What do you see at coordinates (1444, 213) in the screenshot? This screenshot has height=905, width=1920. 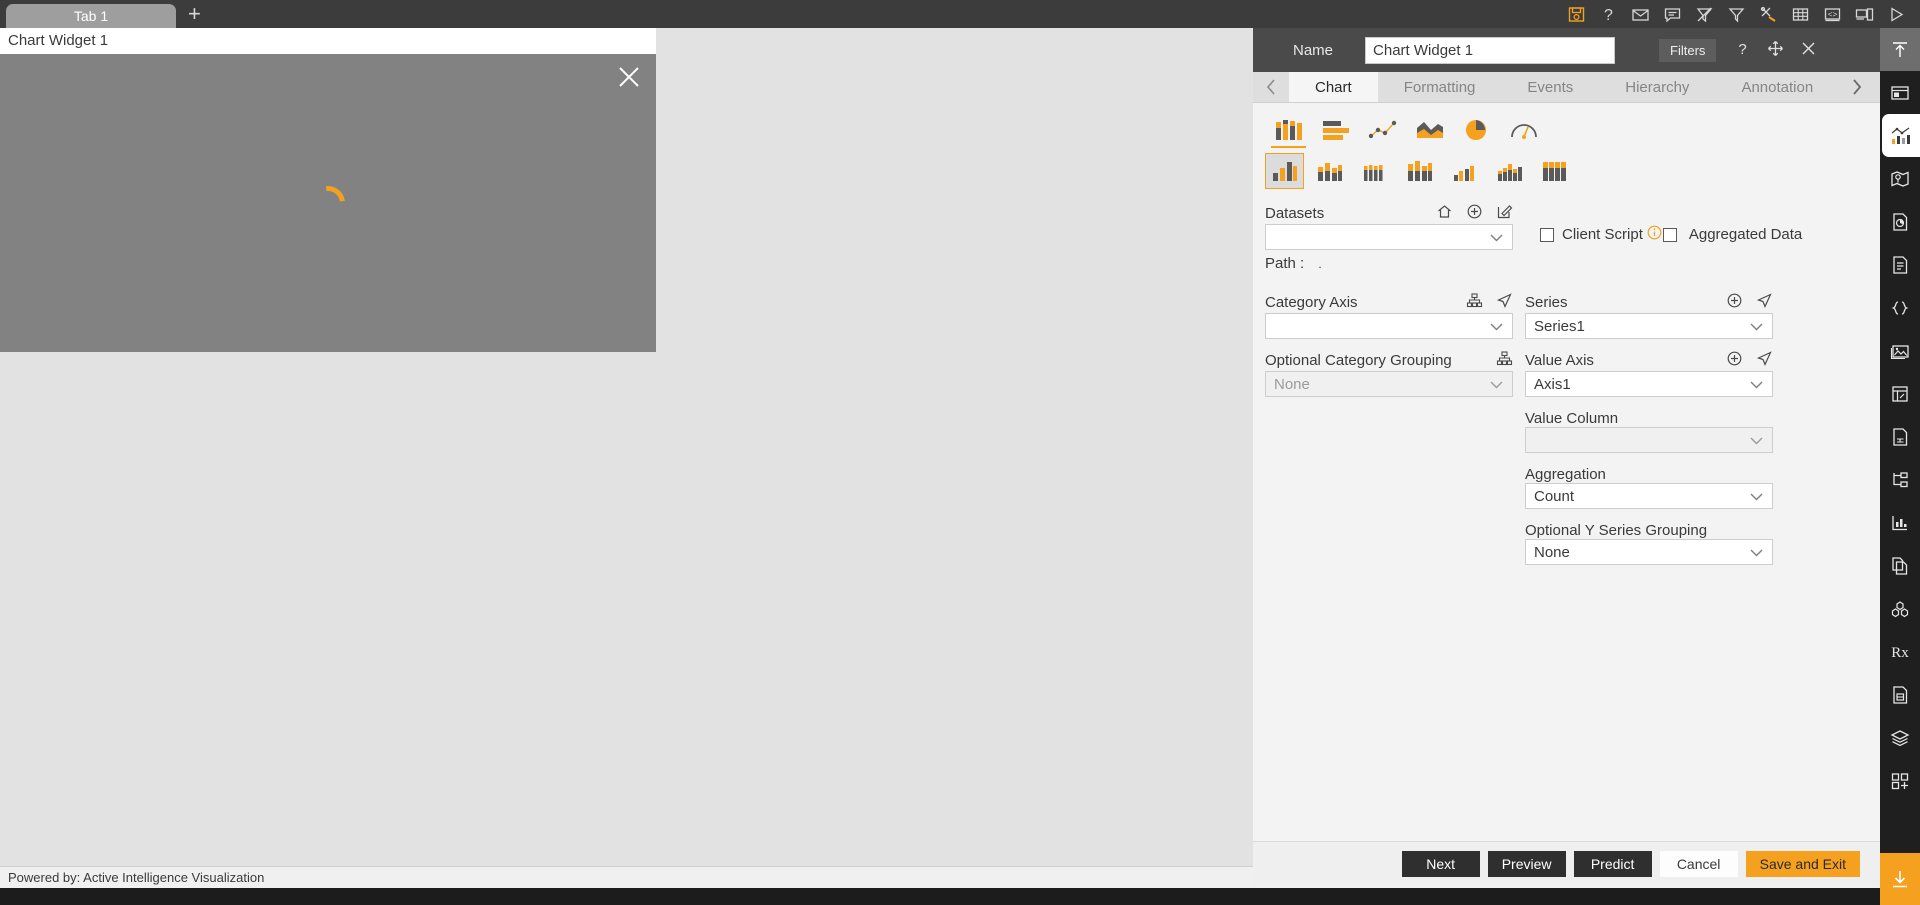 I see `home-icon` at bounding box center [1444, 213].